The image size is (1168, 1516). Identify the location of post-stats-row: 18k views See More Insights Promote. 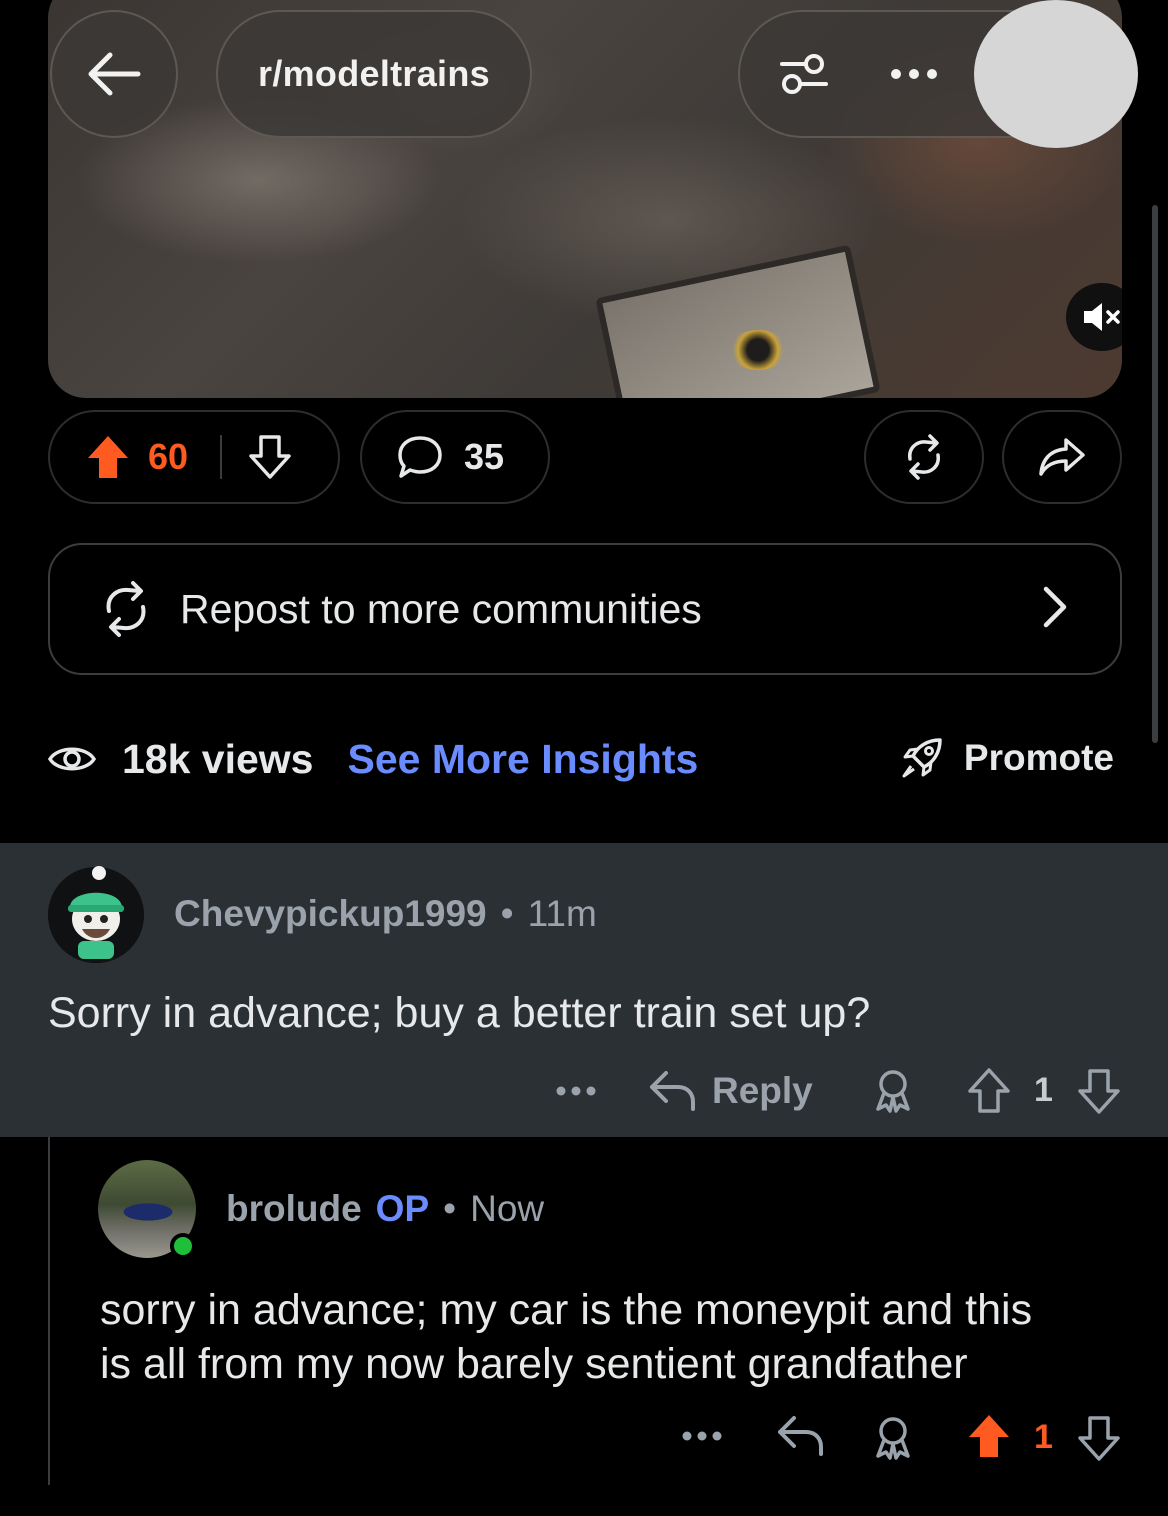
(585, 759).